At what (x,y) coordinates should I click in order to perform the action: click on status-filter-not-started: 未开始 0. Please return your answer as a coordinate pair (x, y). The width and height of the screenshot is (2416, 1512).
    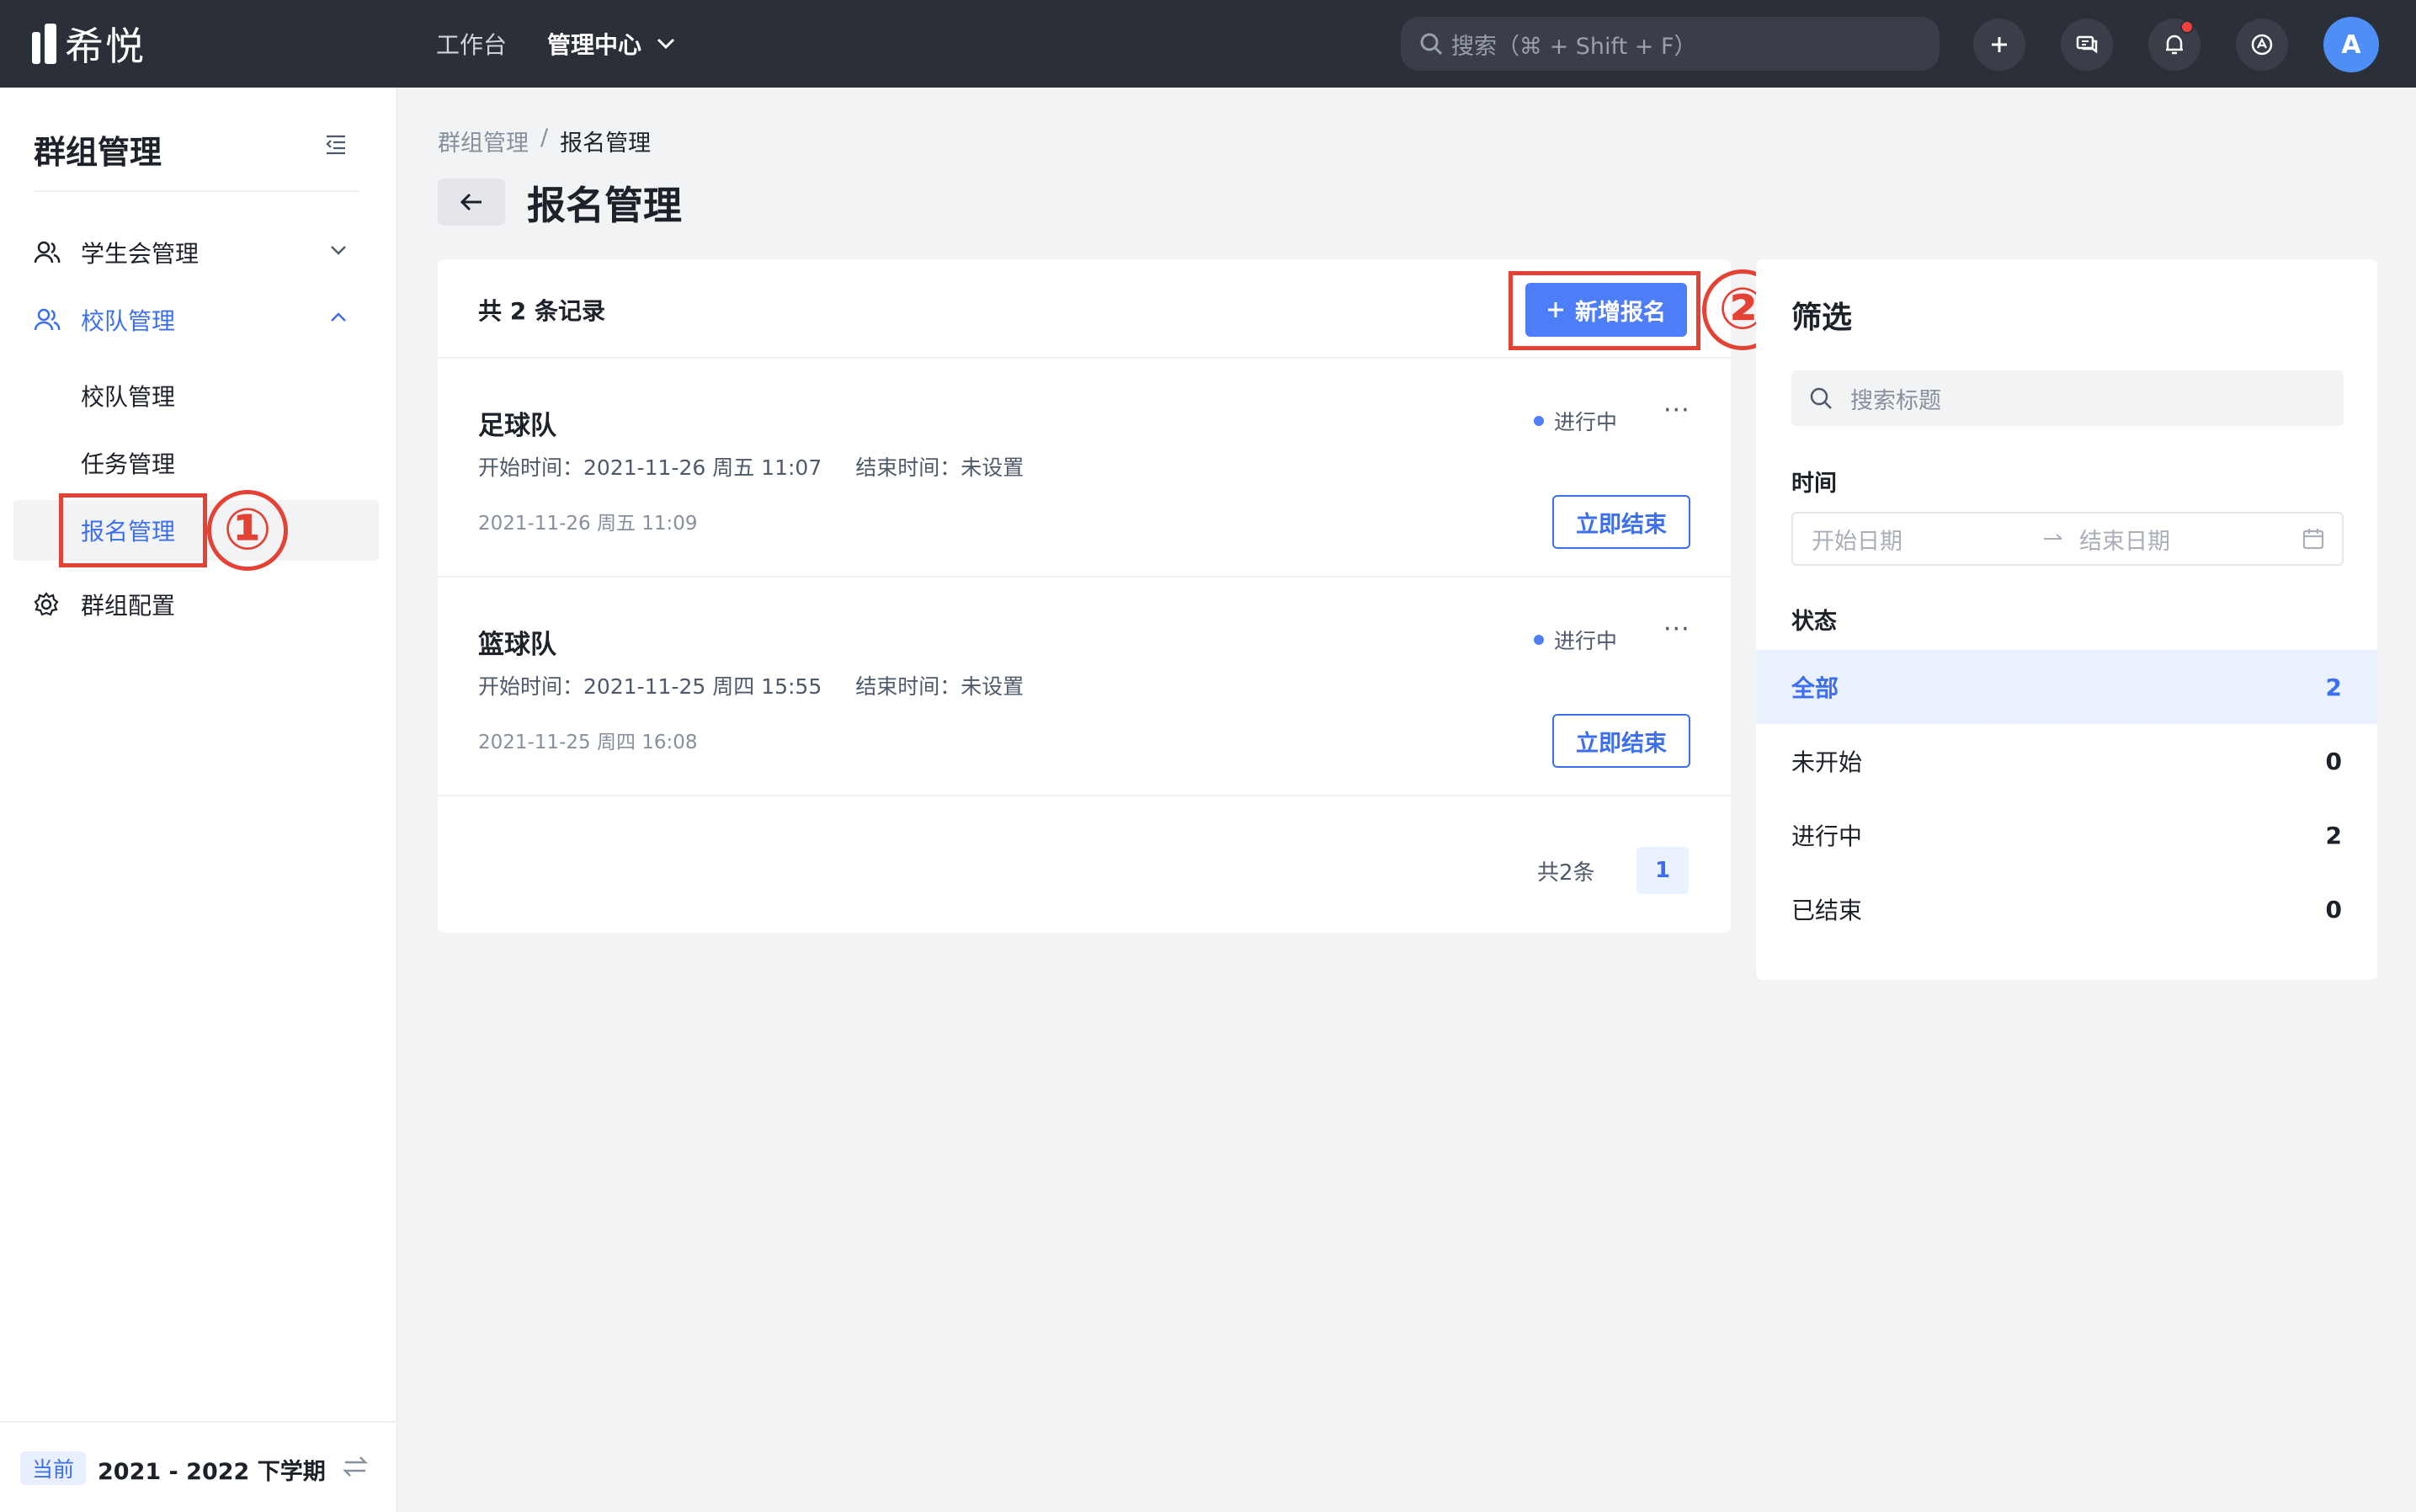
    Looking at the image, I should click on (2066, 761).